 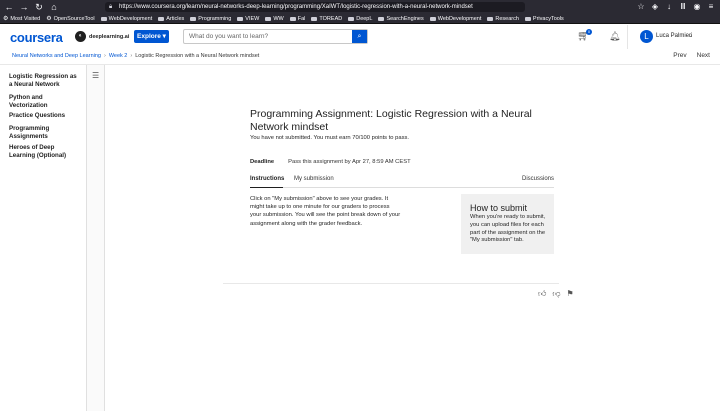 I want to click on chevron-down-icon: ⌄, so click(x=690, y=35).